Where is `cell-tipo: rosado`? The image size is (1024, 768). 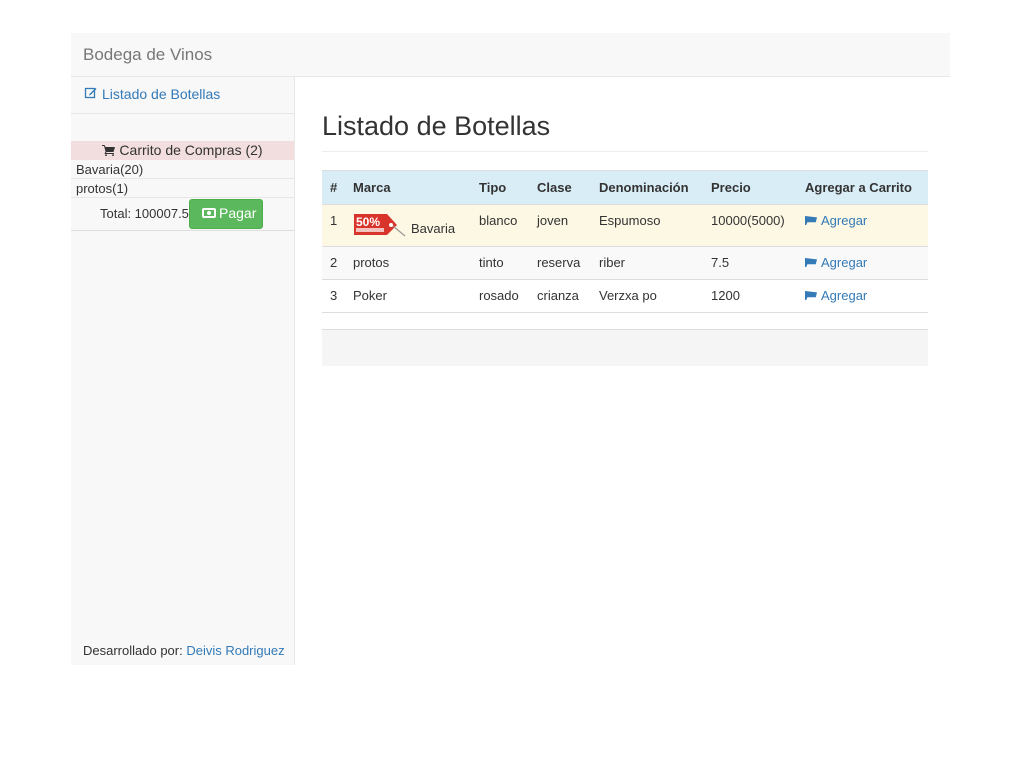
cell-tipo: rosado is located at coordinates (500, 296).